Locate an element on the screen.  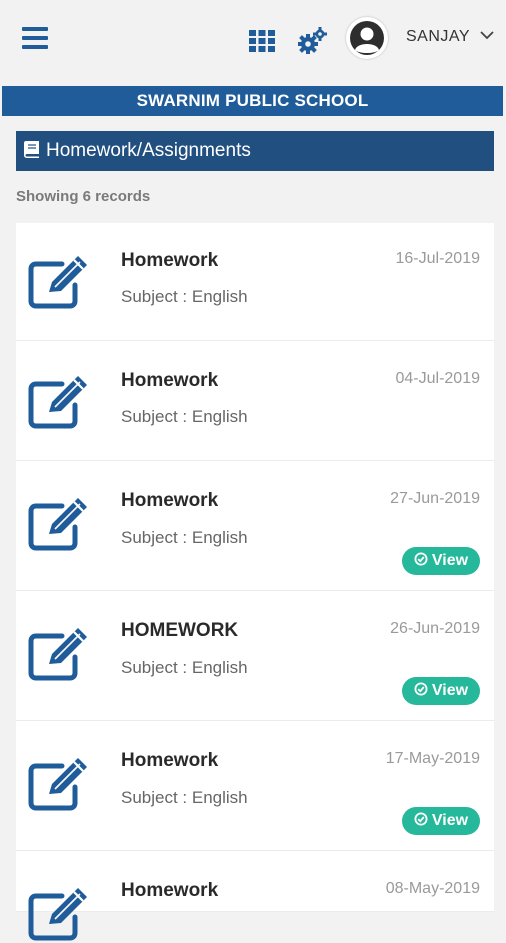
apps-grid-icon is located at coordinates (262, 41).